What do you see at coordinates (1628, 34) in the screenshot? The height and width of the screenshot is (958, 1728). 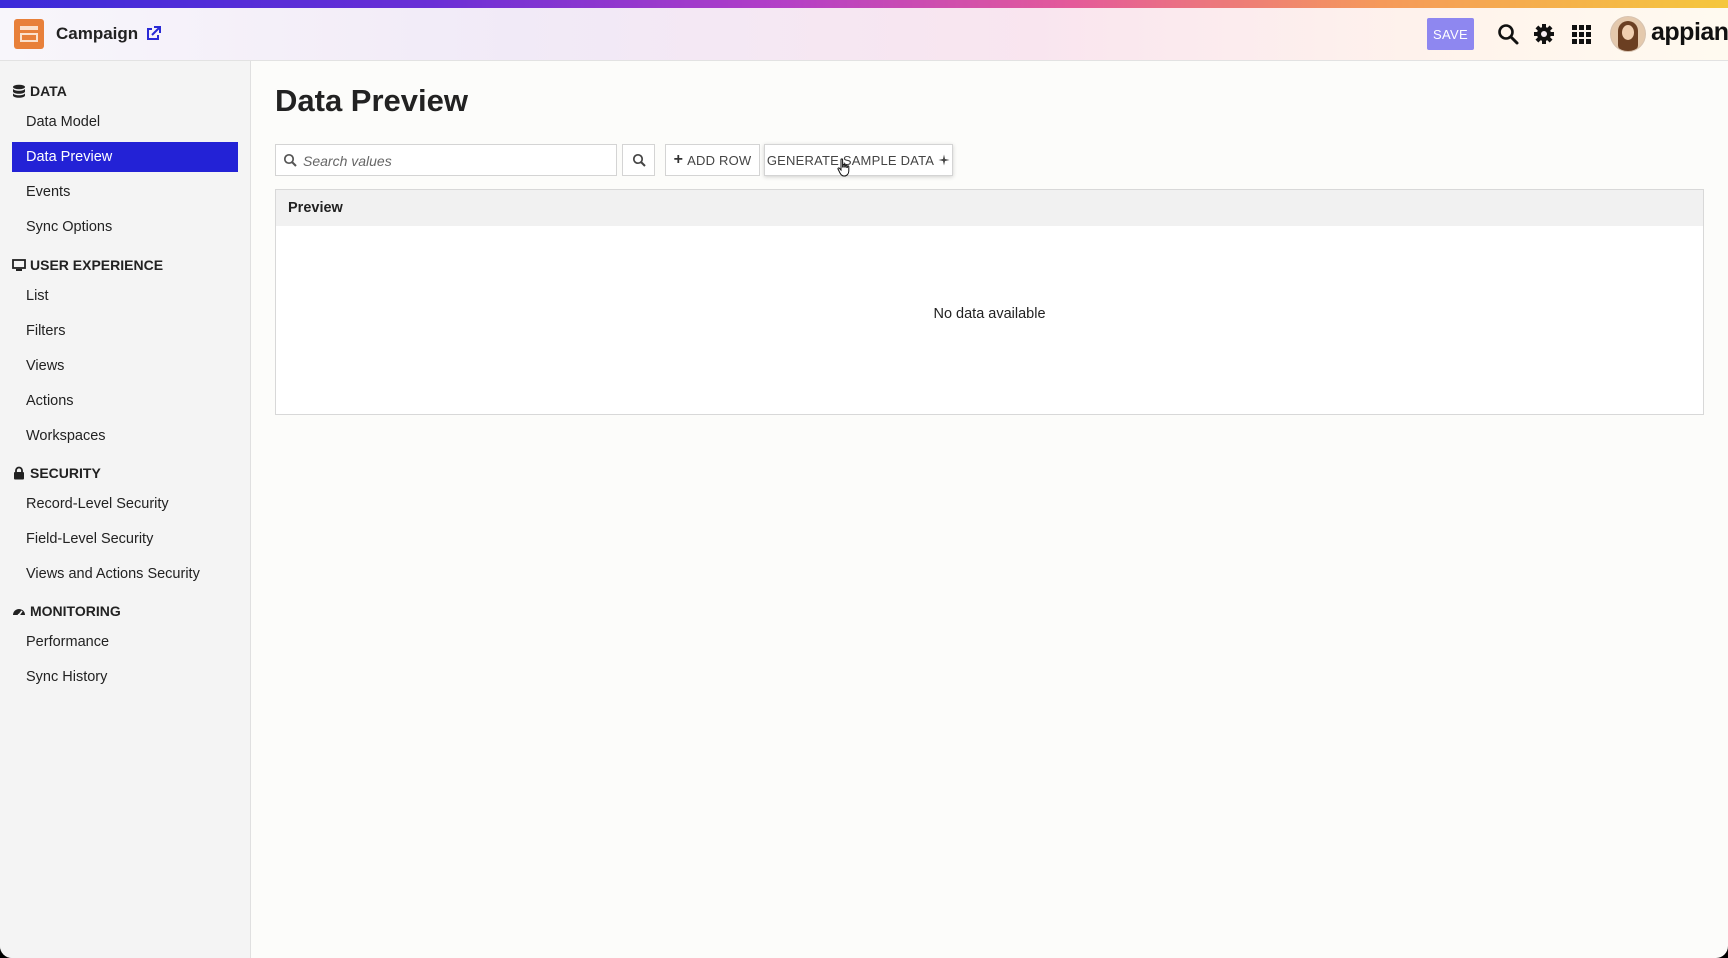 I see `avatar` at bounding box center [1628, 34].